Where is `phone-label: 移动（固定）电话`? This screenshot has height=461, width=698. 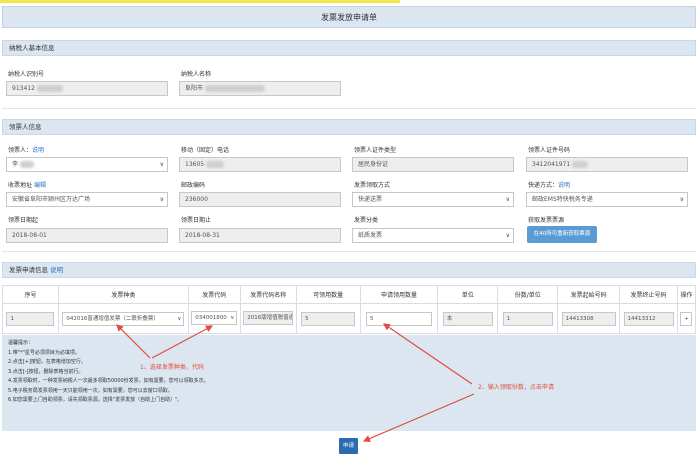
phone-label: 移动（固定）电话 is located at coordinates (205, 150).